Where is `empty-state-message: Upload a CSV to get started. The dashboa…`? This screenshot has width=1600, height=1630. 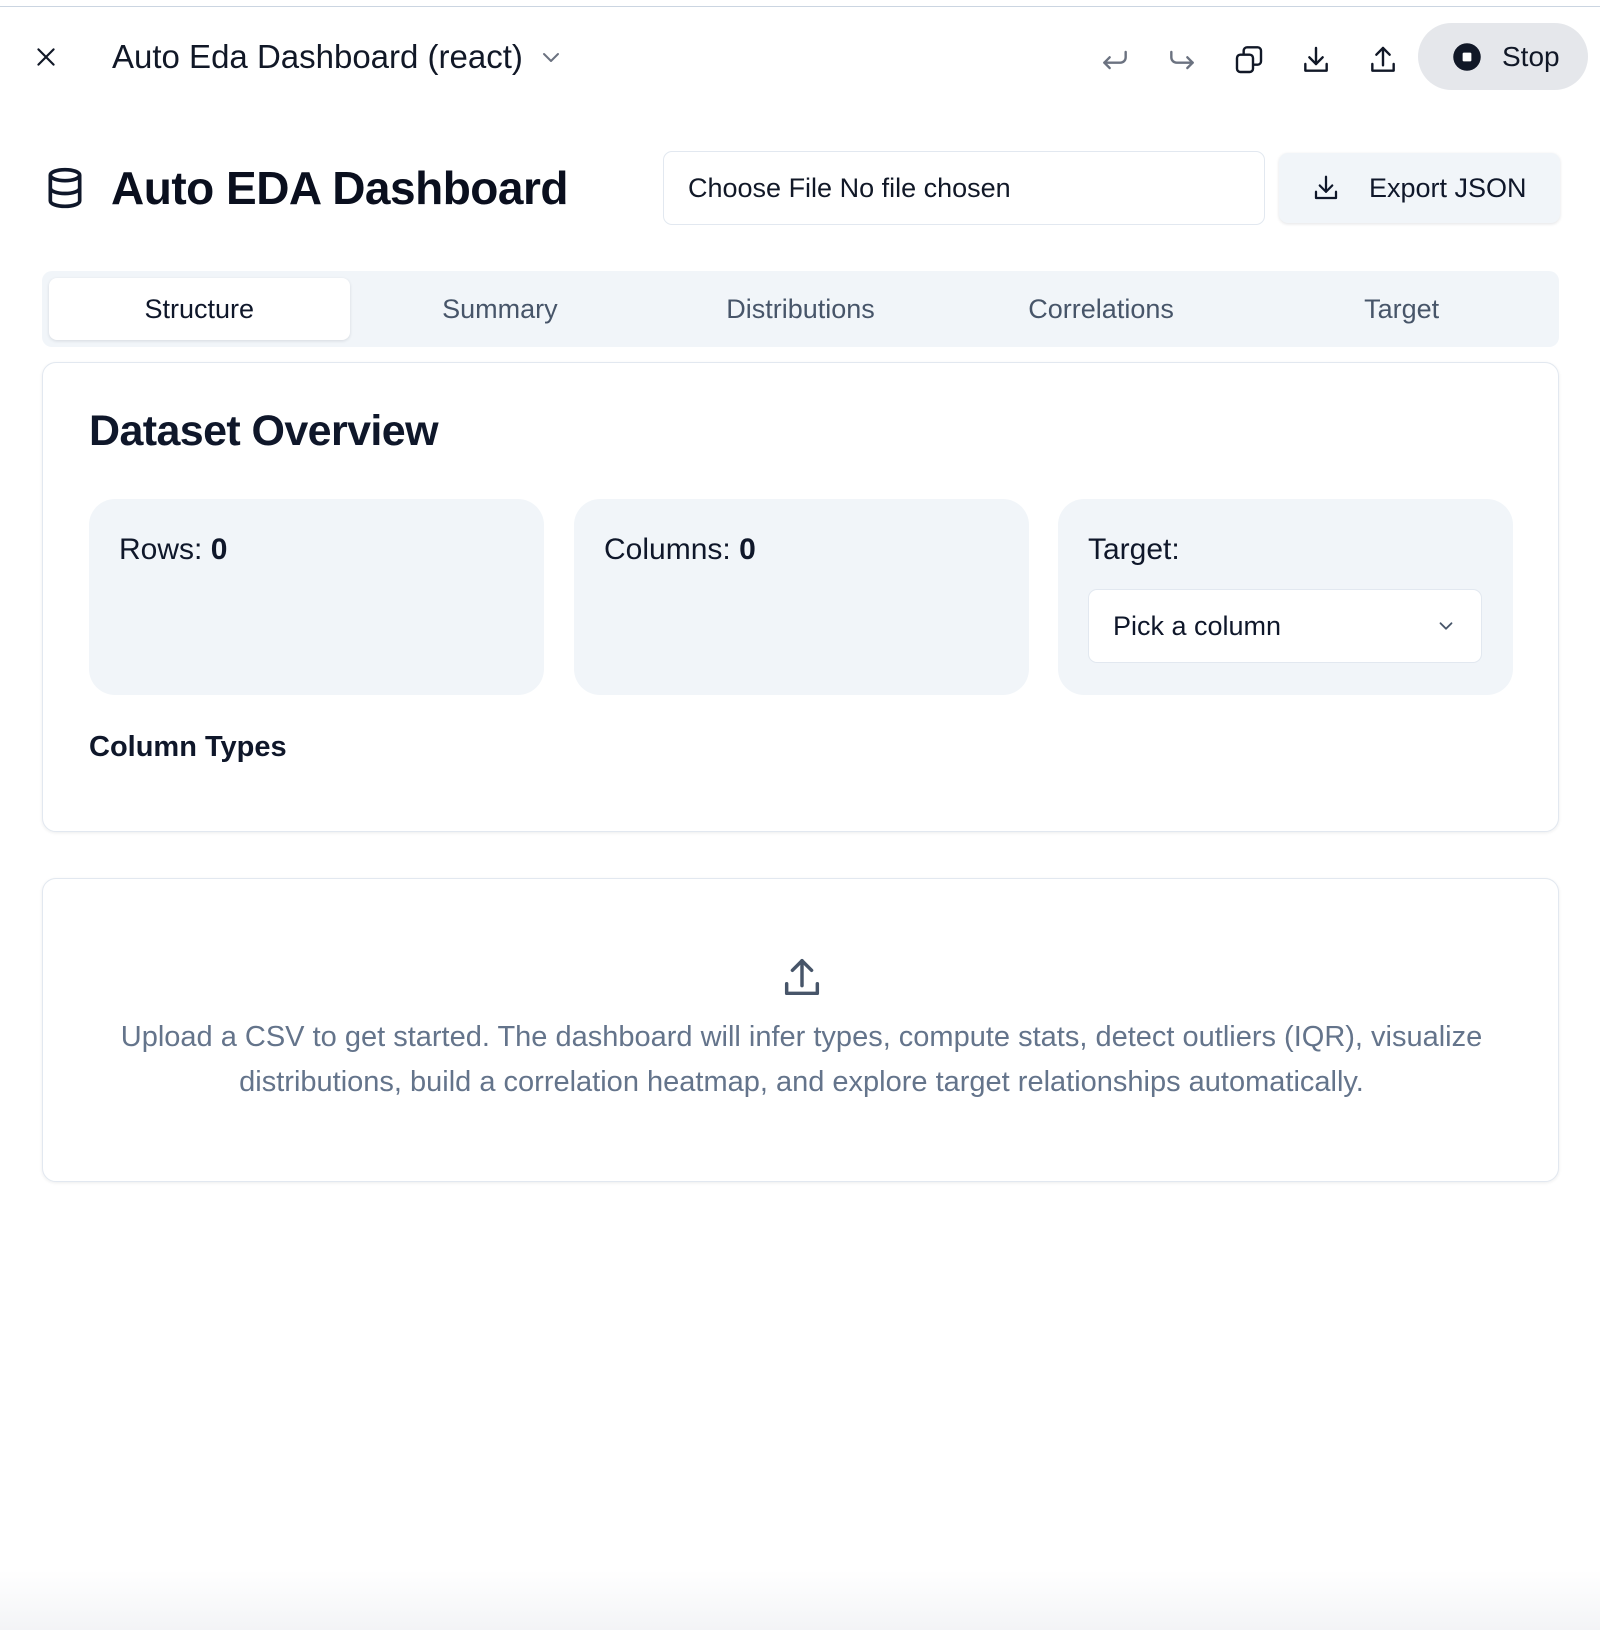
empty-state-message: Upload a CSV to get started. The dashboa… is located at coordinates (801, 1059).